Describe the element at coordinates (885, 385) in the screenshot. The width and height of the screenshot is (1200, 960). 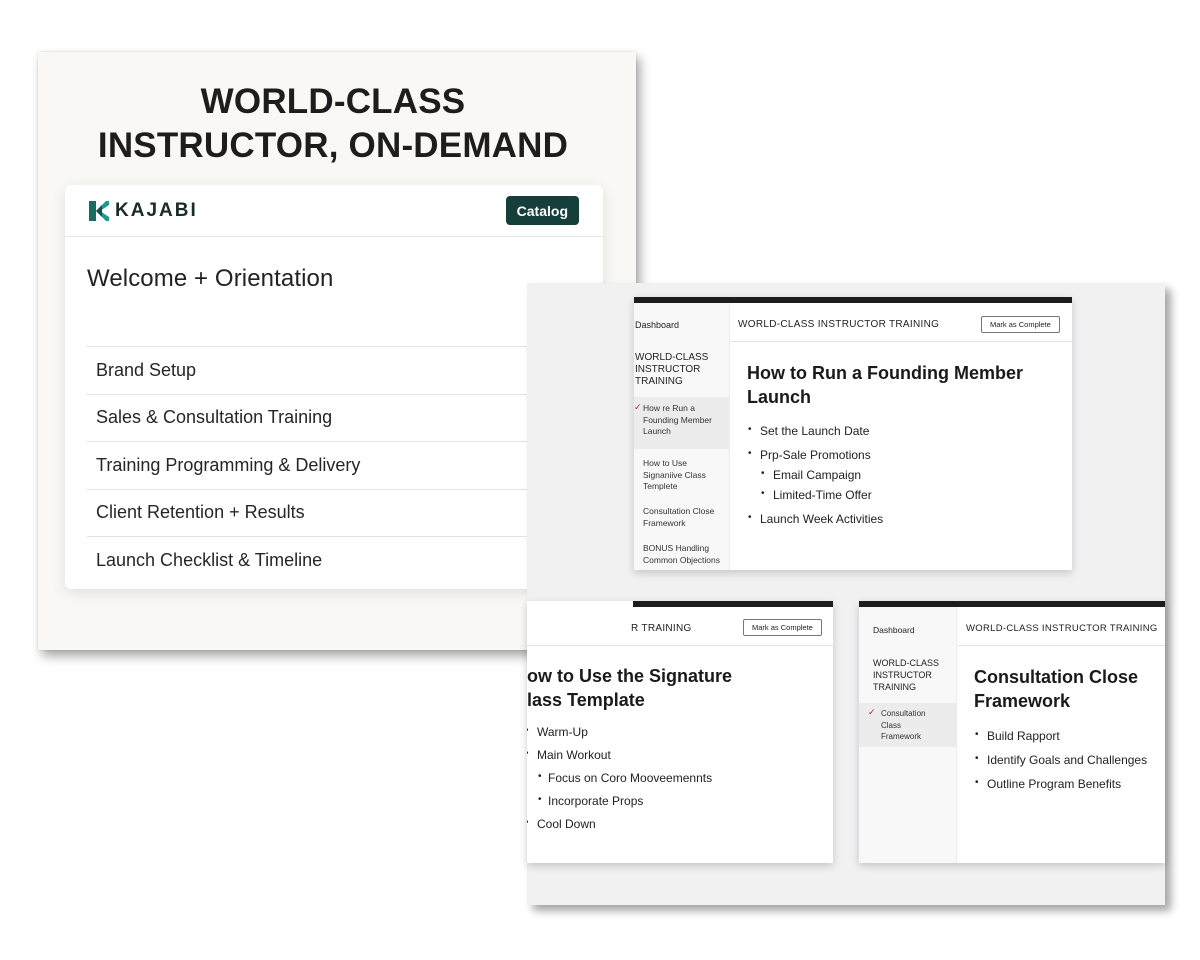
I see `lesson-title: How to Run a Founding Member Launch` at that location.